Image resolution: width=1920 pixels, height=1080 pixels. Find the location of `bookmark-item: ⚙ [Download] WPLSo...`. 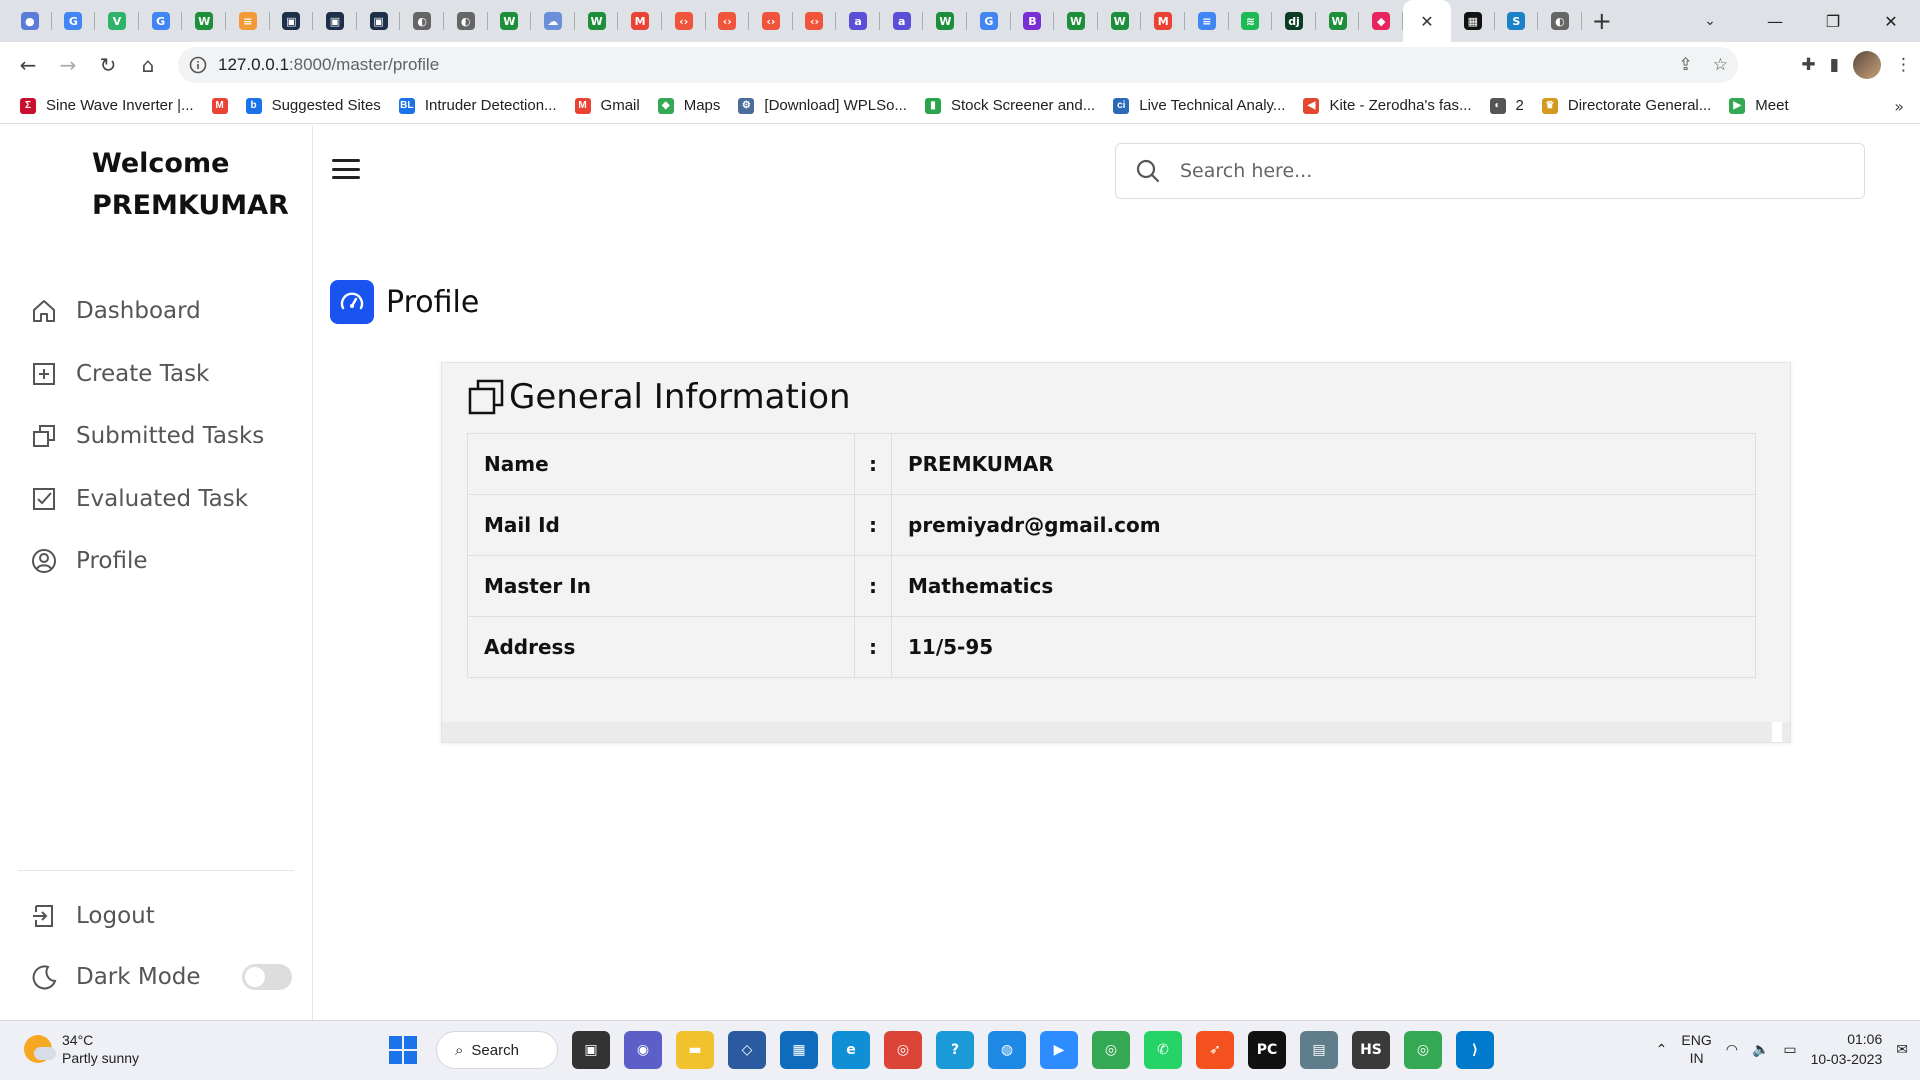

bookmark-item: ⚙ [Download] WPLSo... is located at coordinates (822, 105).